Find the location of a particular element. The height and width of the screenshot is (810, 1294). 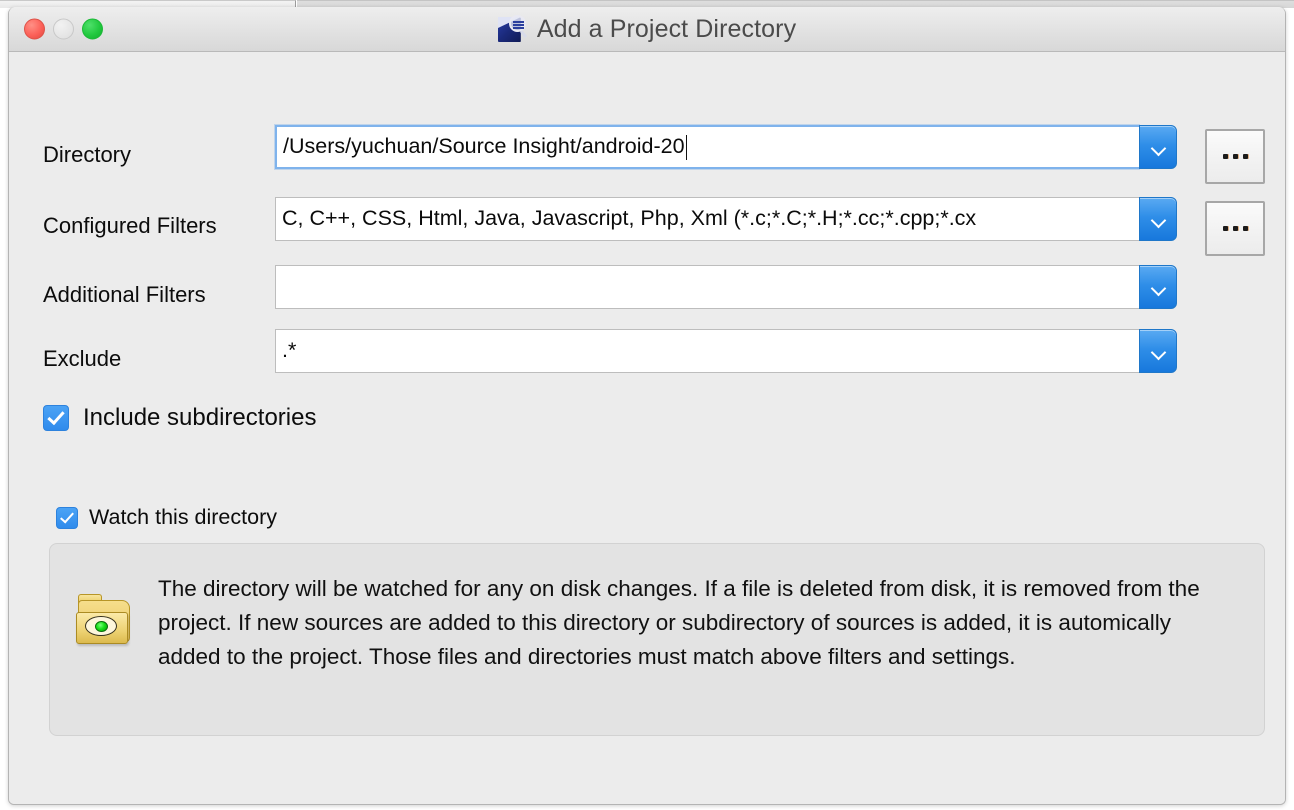

exclude-dropdown-button is located at coordinates (1158, 351).